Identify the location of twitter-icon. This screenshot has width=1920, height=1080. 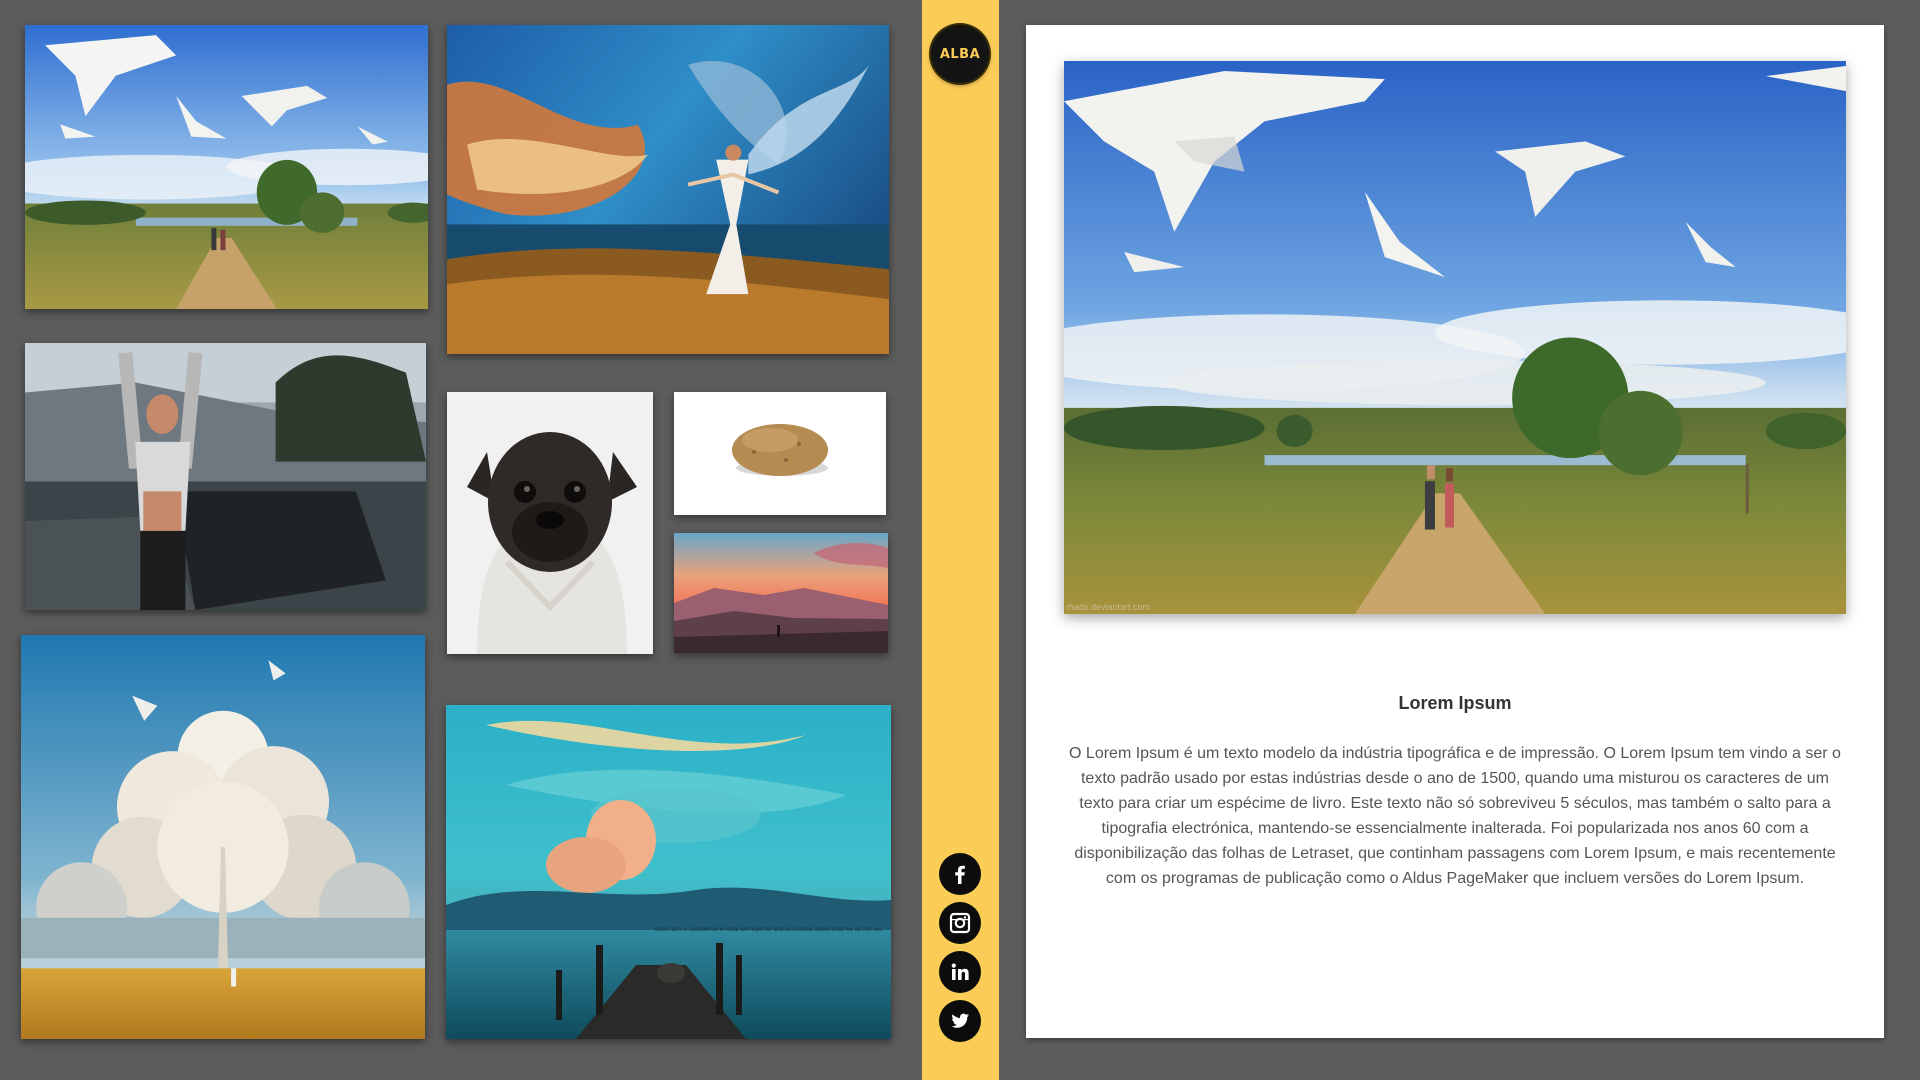
(960, 1020).